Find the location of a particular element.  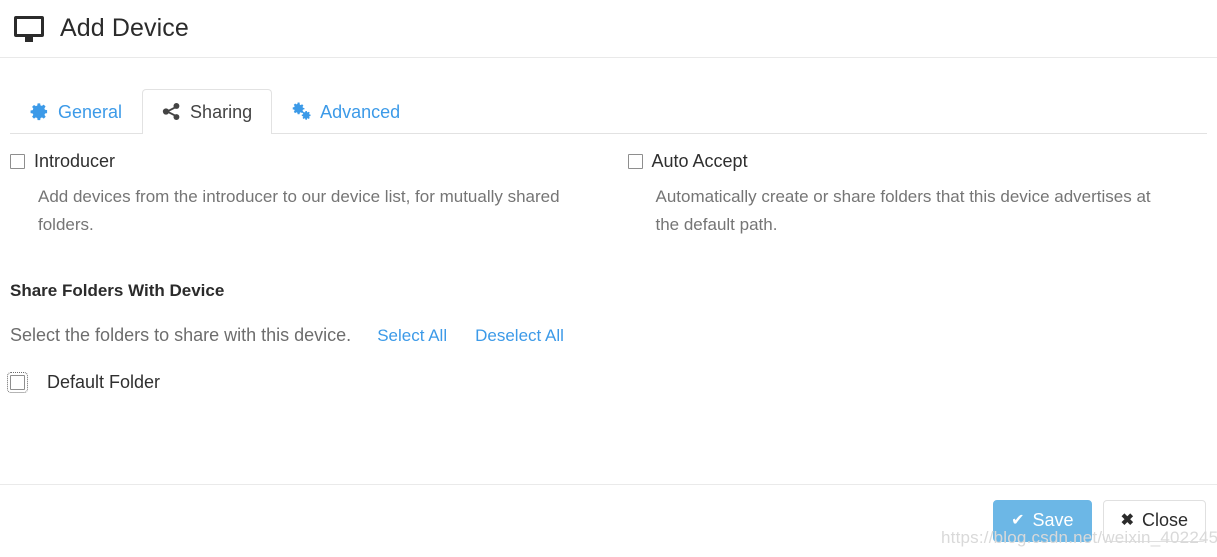

close-button: ✖ Close is located at coordinates (1154, 521).